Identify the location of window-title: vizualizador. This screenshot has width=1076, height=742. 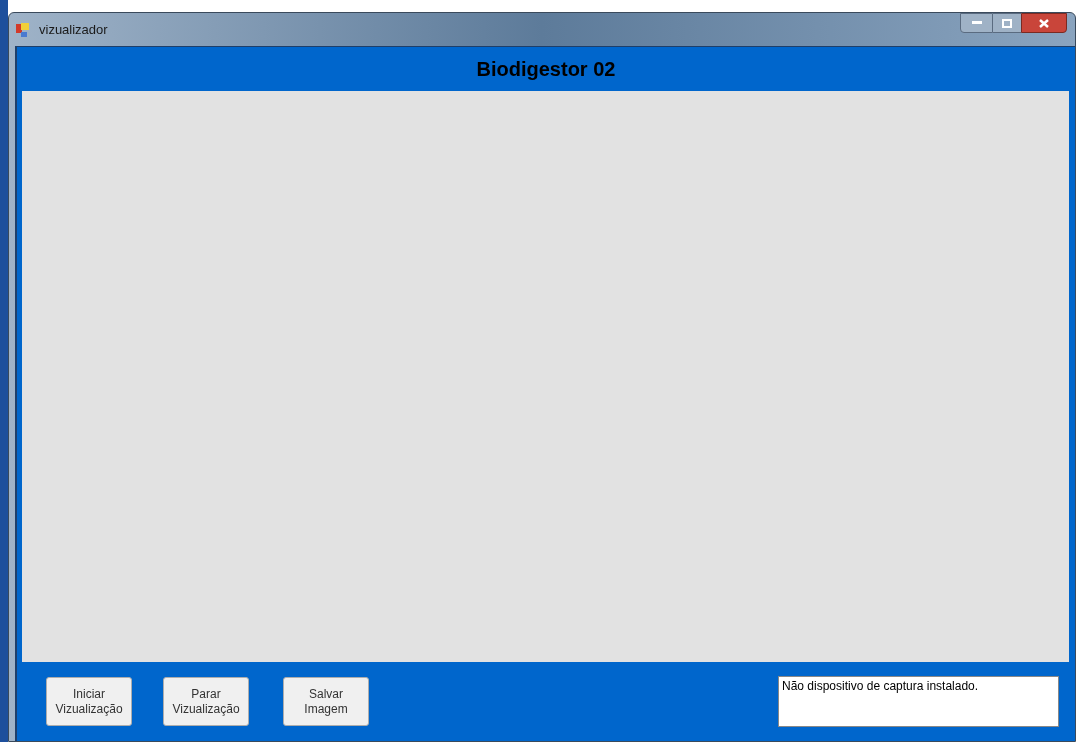
(73, 29).